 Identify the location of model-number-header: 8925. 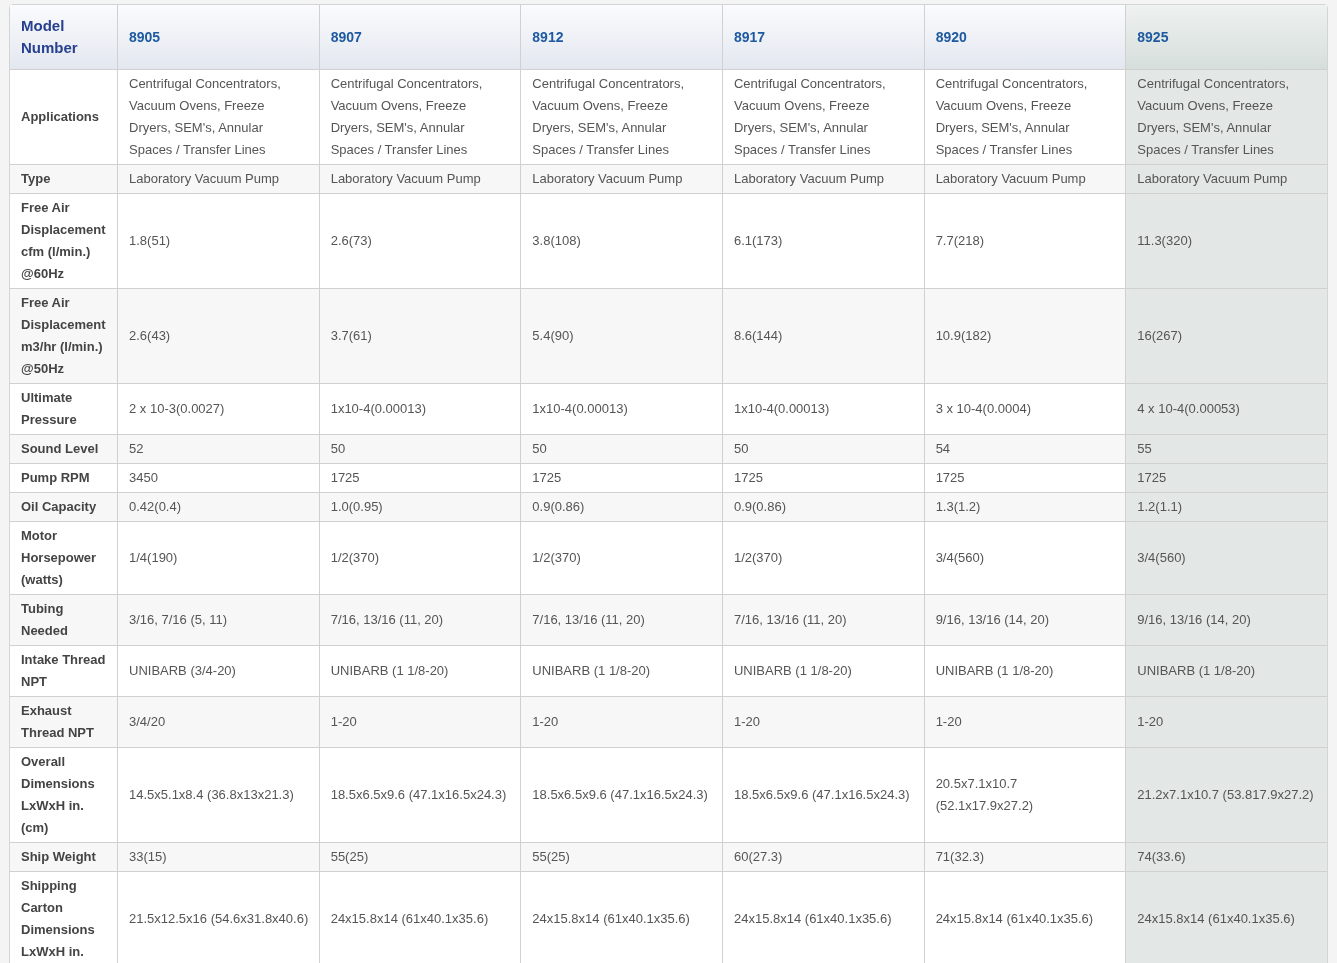
(1226, 37).